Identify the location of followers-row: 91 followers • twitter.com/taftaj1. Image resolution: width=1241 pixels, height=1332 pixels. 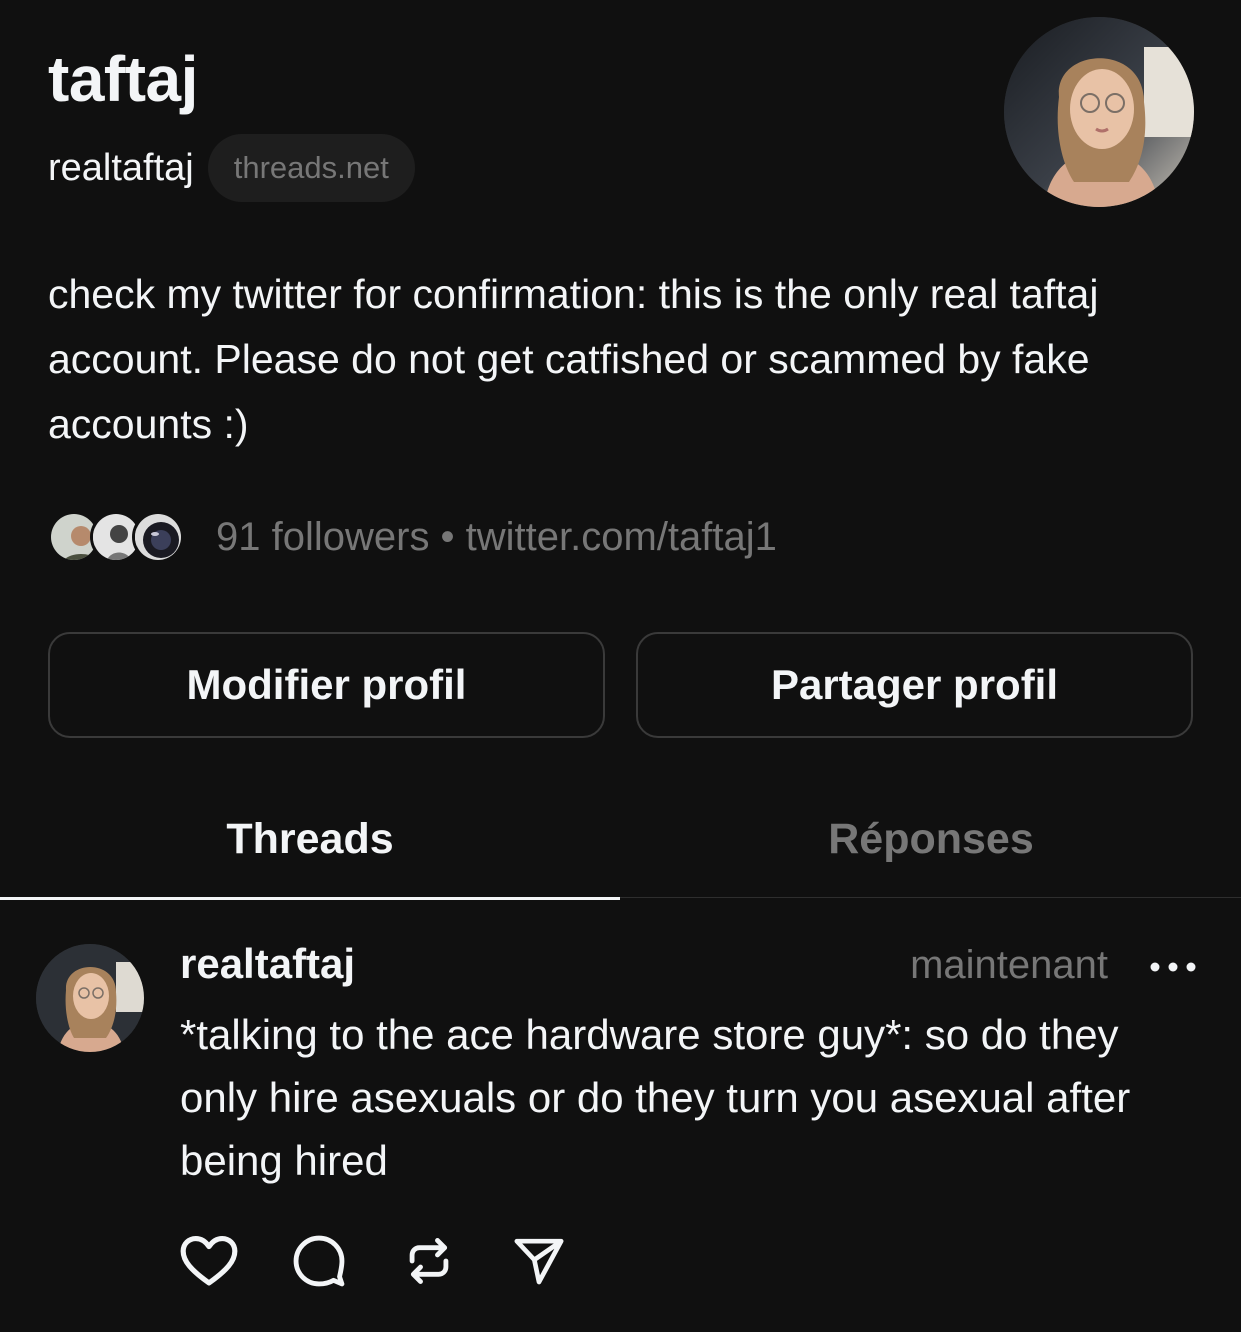
(412, 537).